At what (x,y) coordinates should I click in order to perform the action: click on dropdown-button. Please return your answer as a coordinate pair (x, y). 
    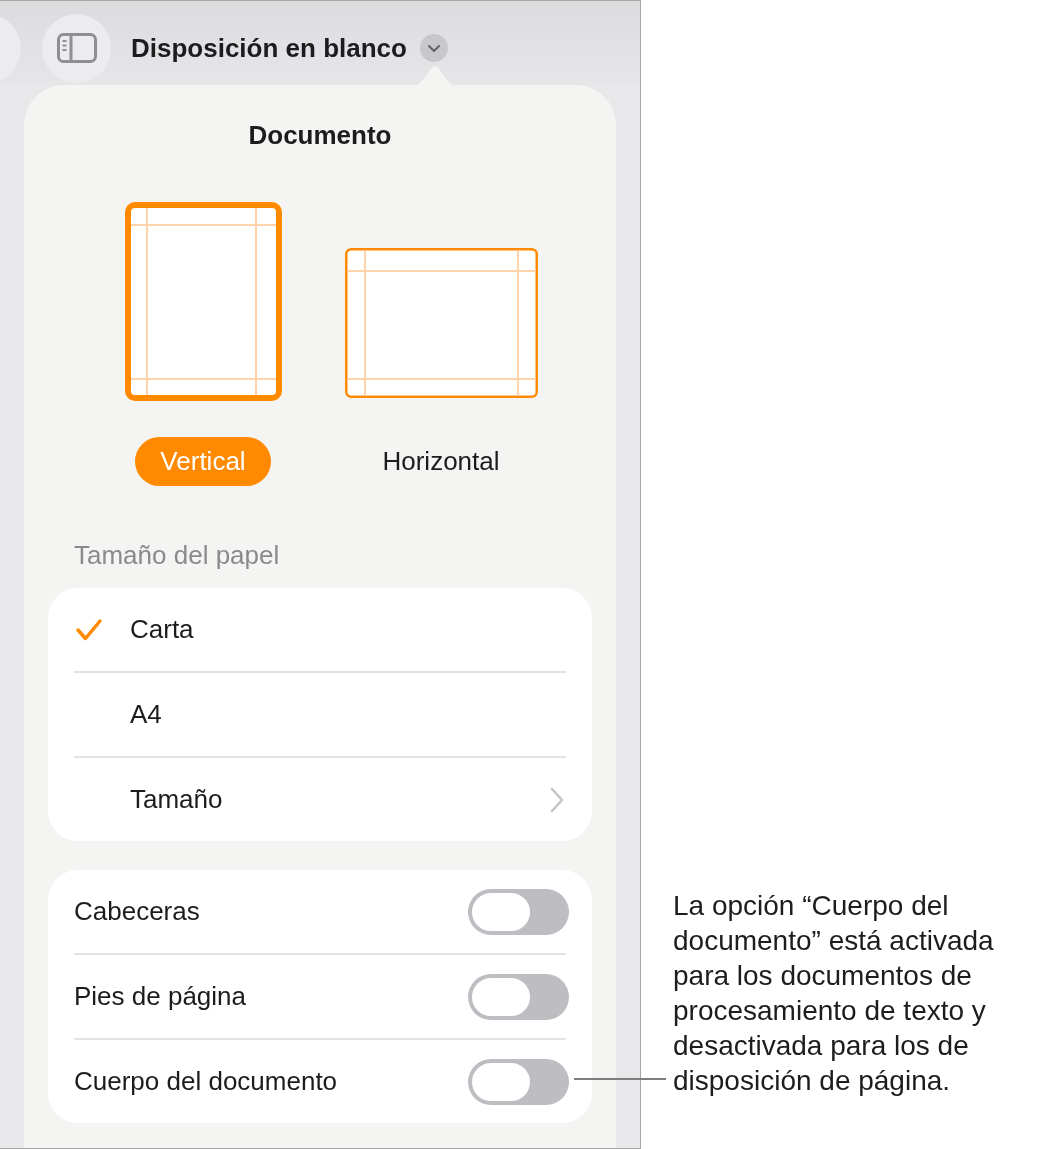
    Looking at the image, I should click on (433, 48).